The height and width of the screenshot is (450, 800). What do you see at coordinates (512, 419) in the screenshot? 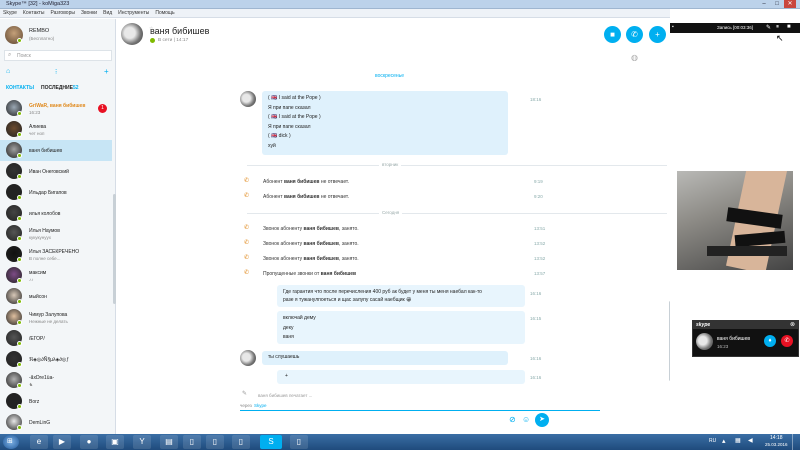
I see `attach-icon: ⊘` at bounding box center [512, 419].